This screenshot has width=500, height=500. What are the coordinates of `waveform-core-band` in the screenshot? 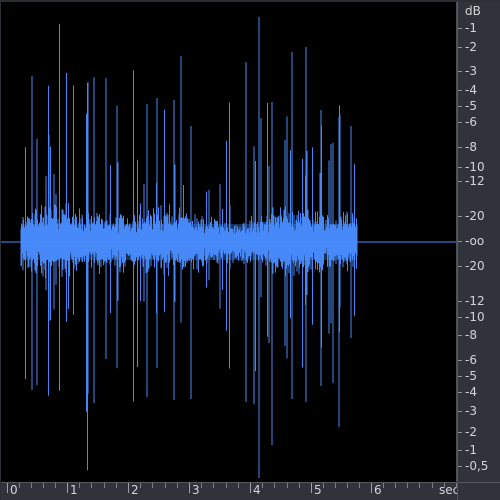 It's located at (189, 242).